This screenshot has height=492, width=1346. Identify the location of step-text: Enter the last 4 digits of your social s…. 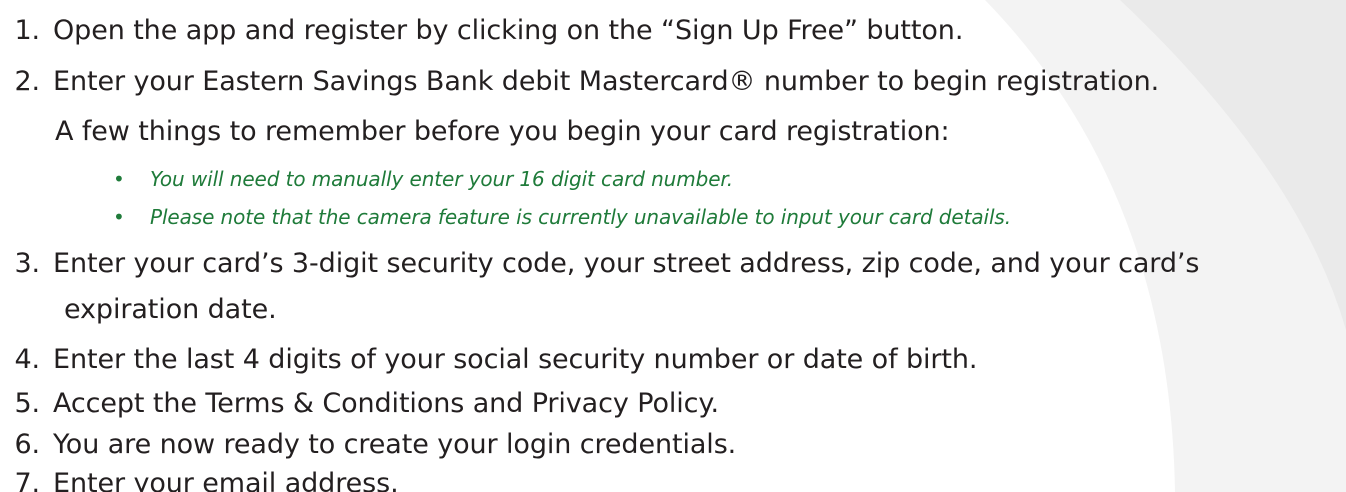
(515, 359).